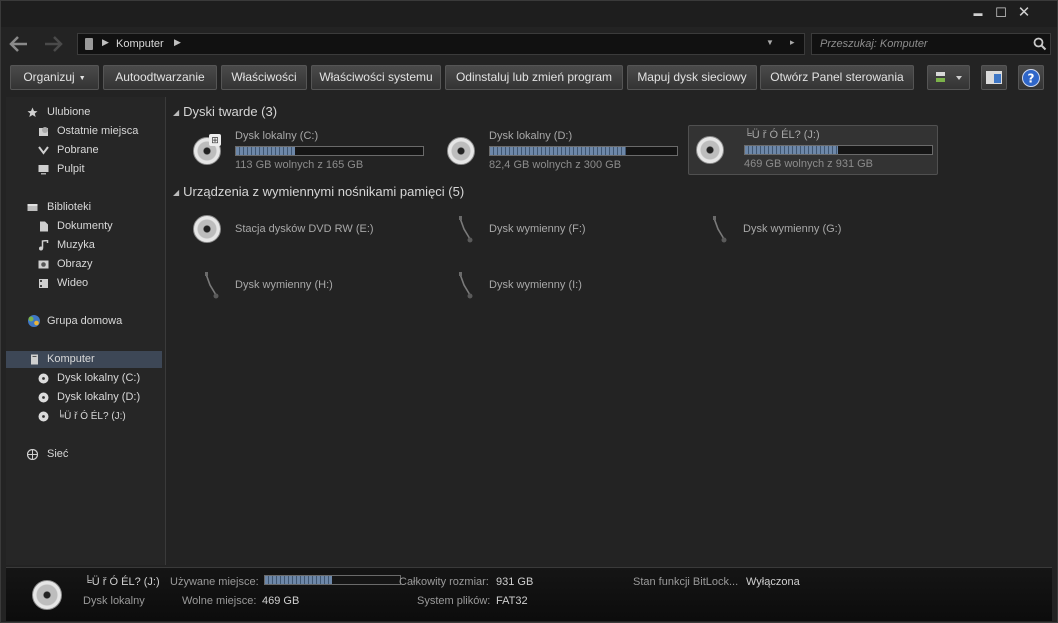  Describe the element at coordinates (813, 150) in the screenshot. I see `drive-tile-j: ╘Ü ř Ó ÉL? (J:) 469 GB wolnych z 931 GB` at that location.